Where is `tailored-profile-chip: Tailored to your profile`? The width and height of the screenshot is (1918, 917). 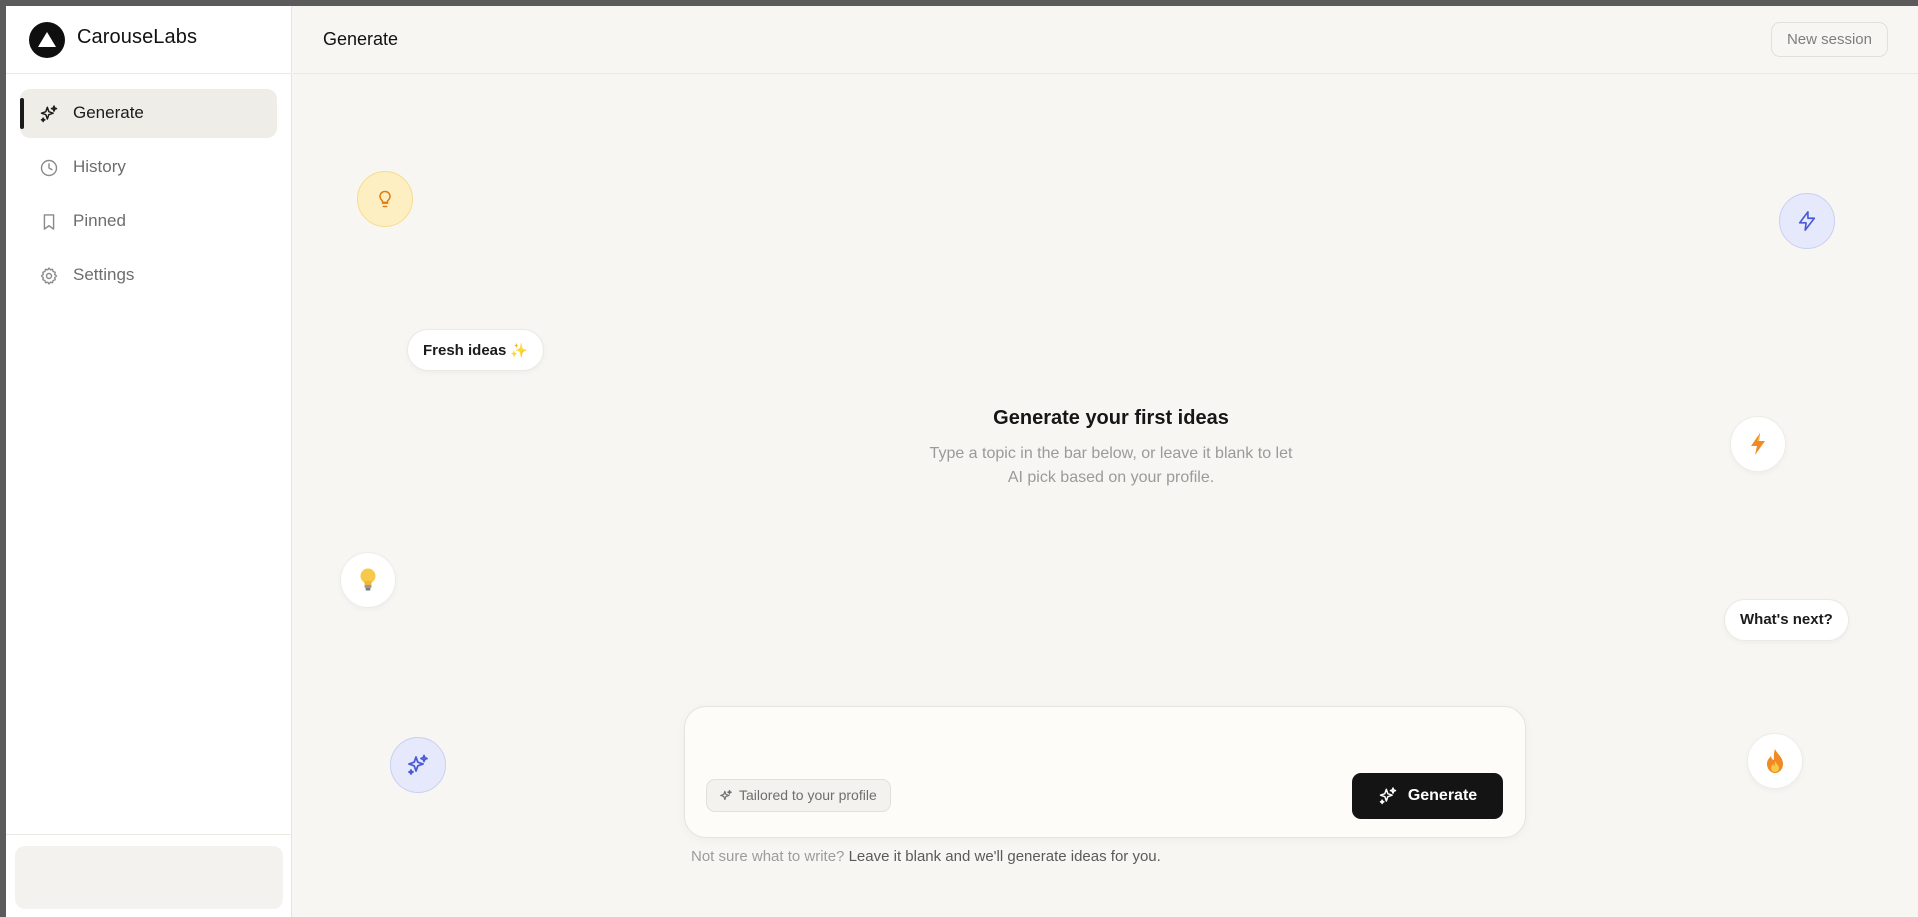 tailored-profile-chip: Tailored to your profile is located at coordinates (798, 795).